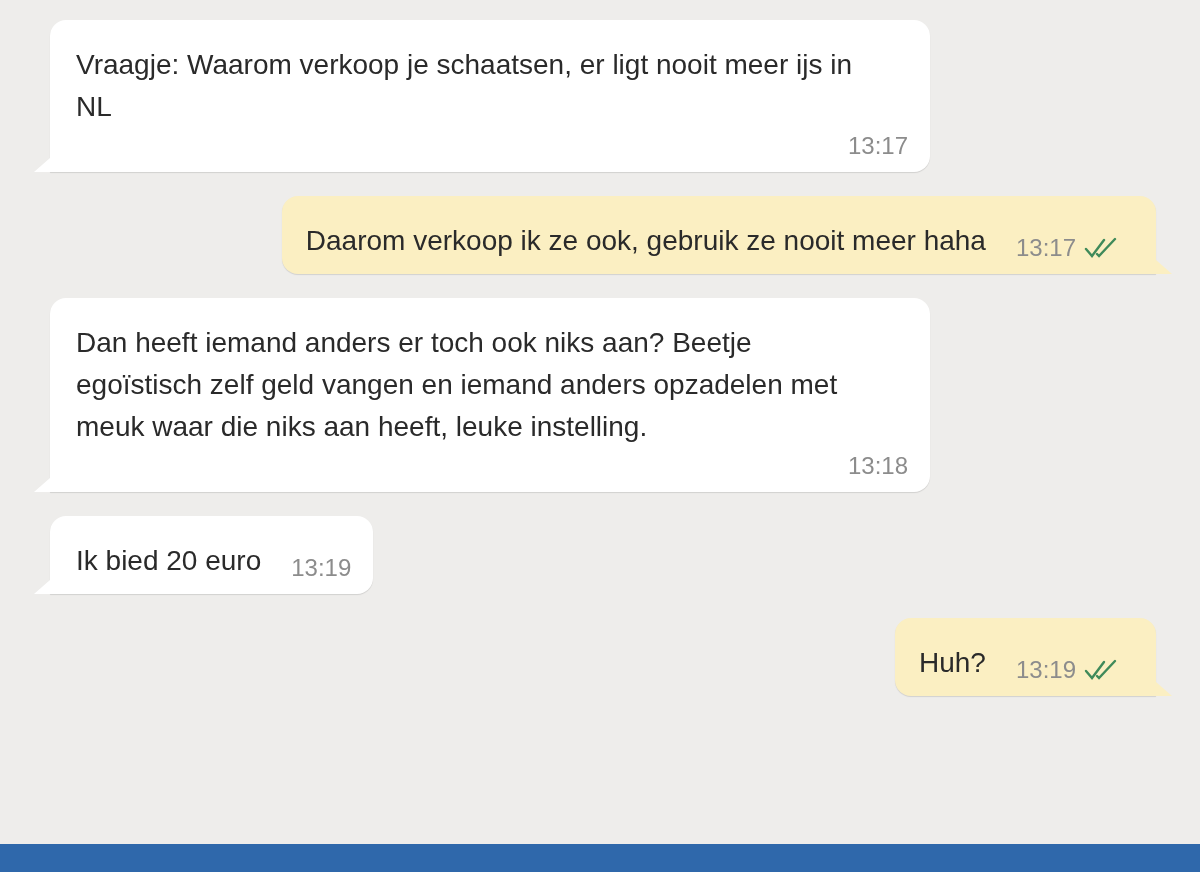 The width and height of the screenshot is (1200, 872). What do you see at coordinates (952, 663) in the screenshot?
I see `message-text: Huh?` at bounding box center [952, 663].